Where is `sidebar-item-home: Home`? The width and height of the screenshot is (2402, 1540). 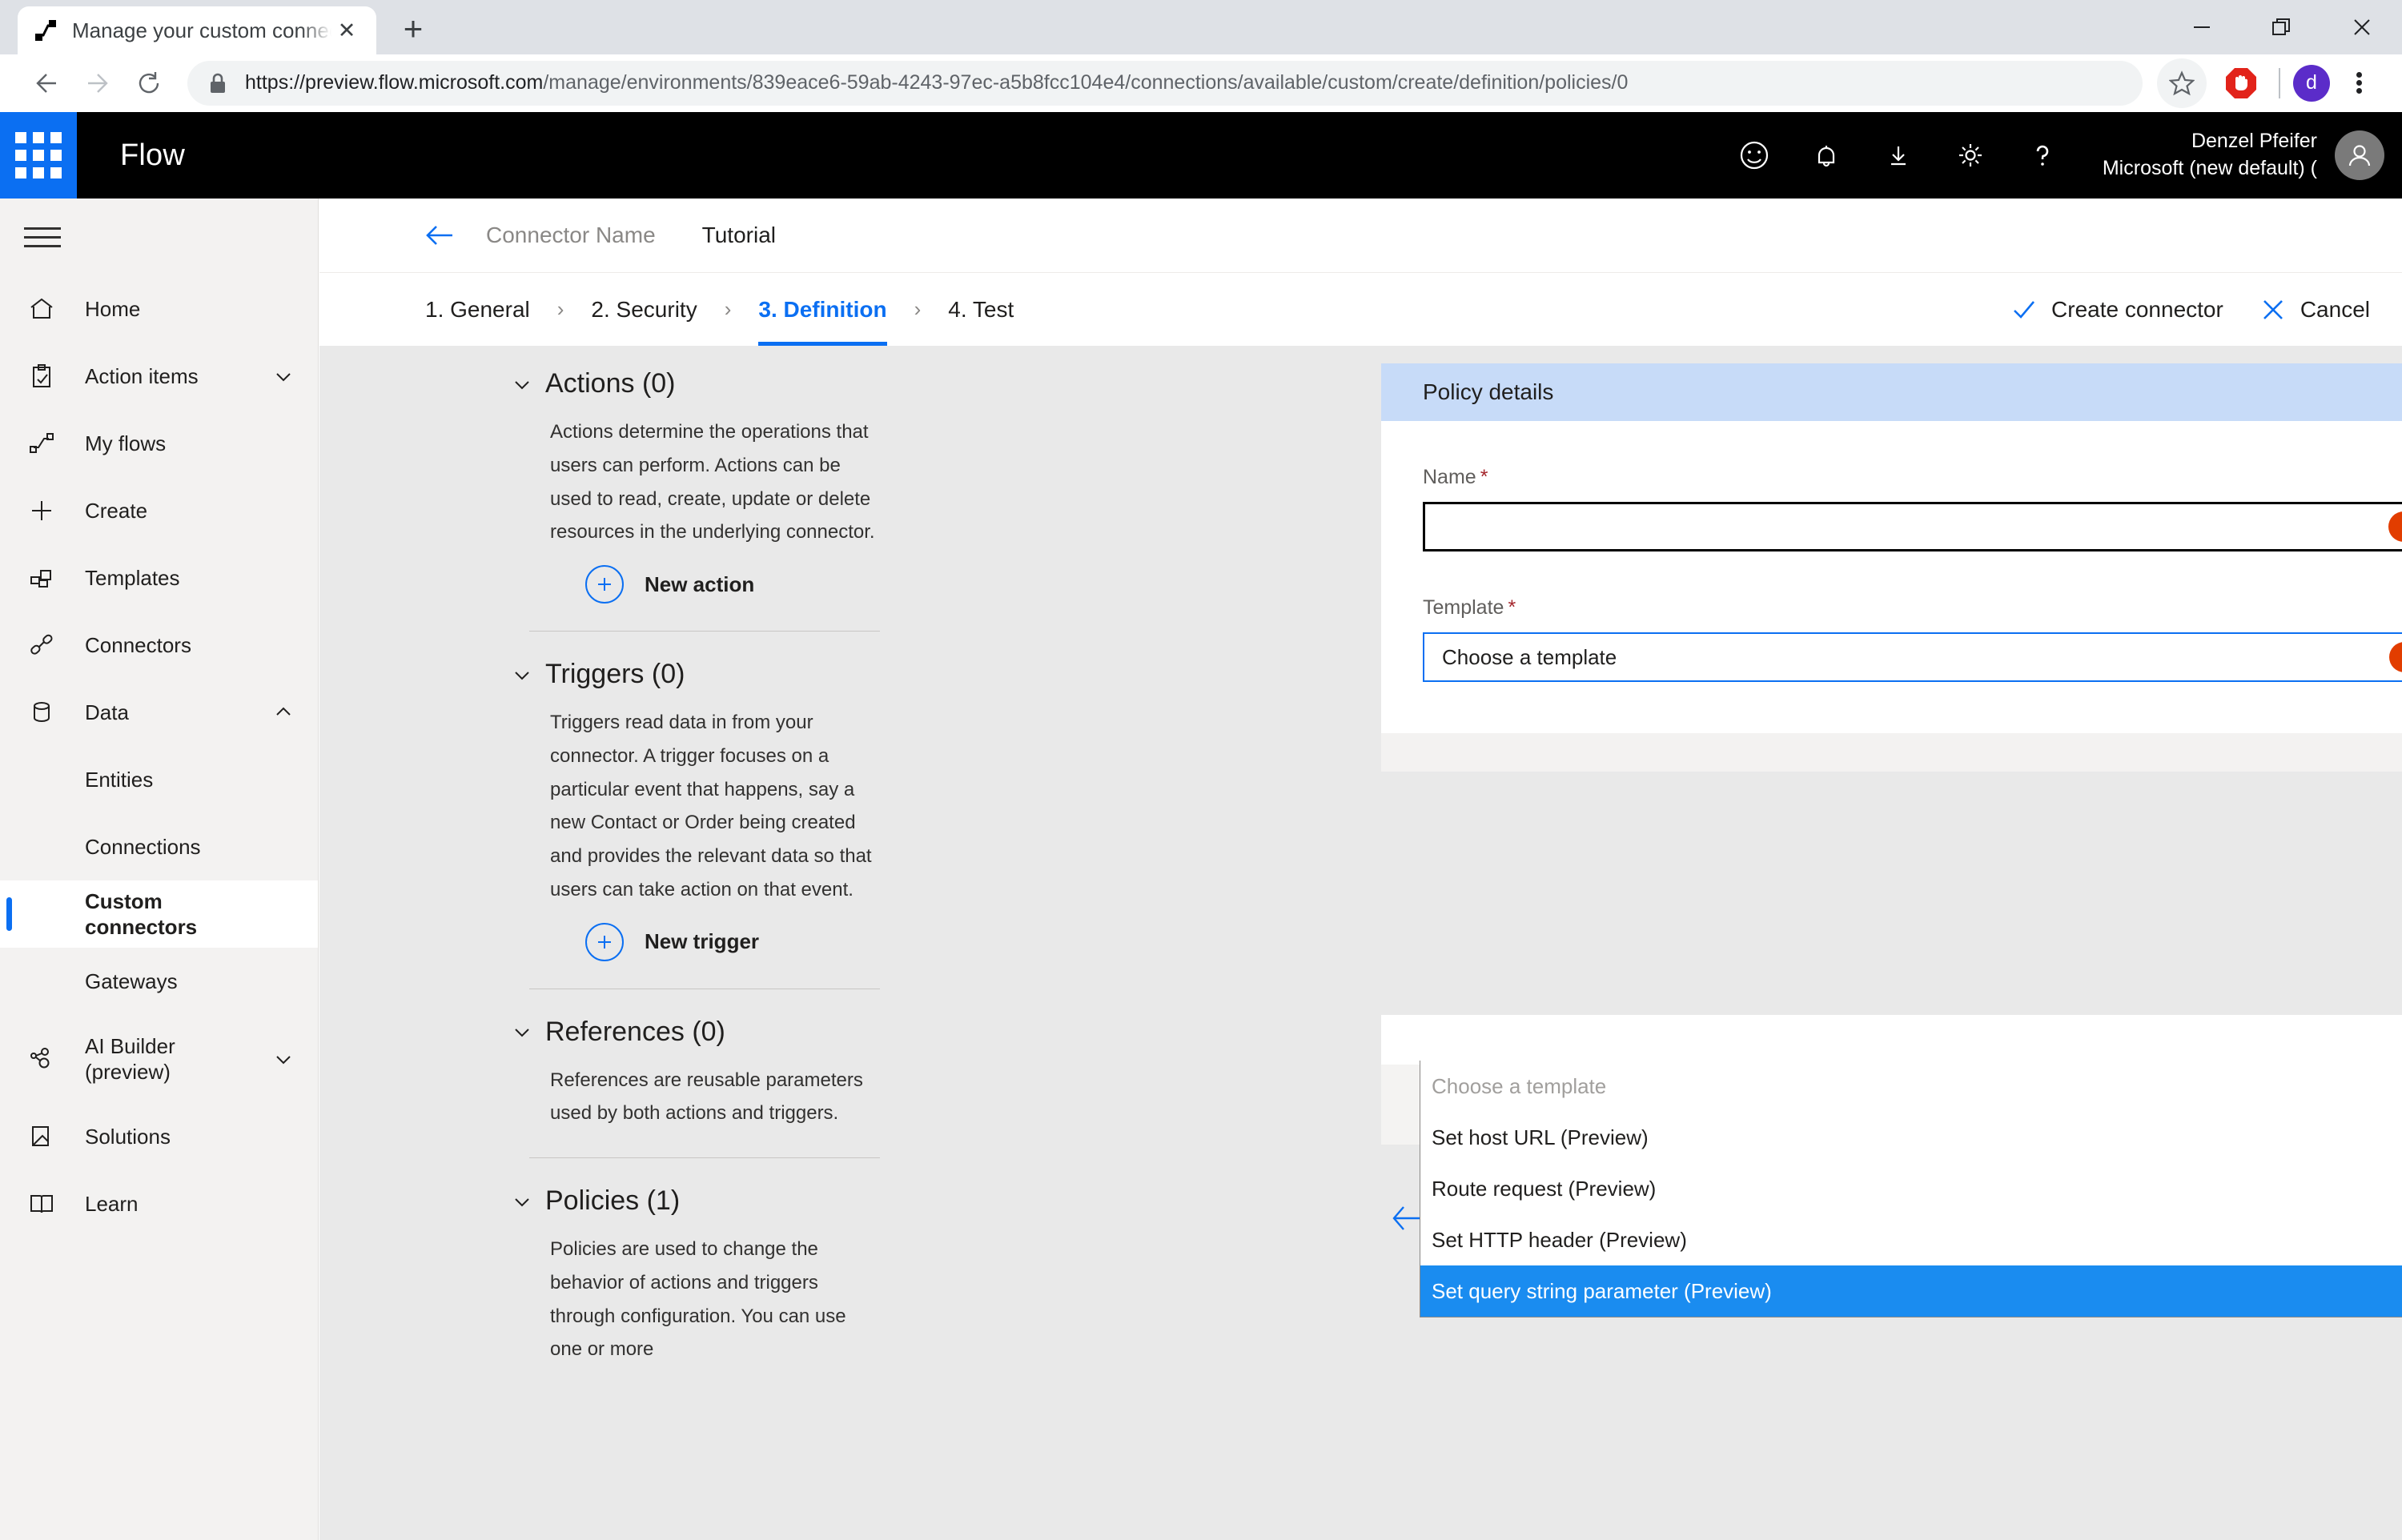 sidebar-item-home: Home is located at coordinates (159, 309).